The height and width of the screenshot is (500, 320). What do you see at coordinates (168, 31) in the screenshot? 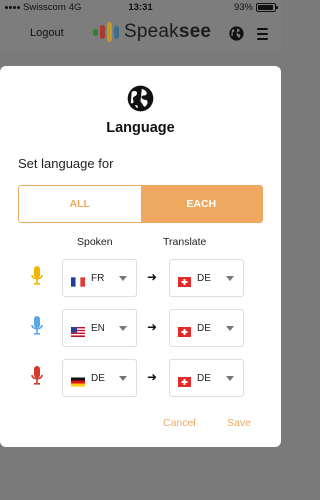
I see `brand-name: Speaksee` at bounding box center [168, 31].